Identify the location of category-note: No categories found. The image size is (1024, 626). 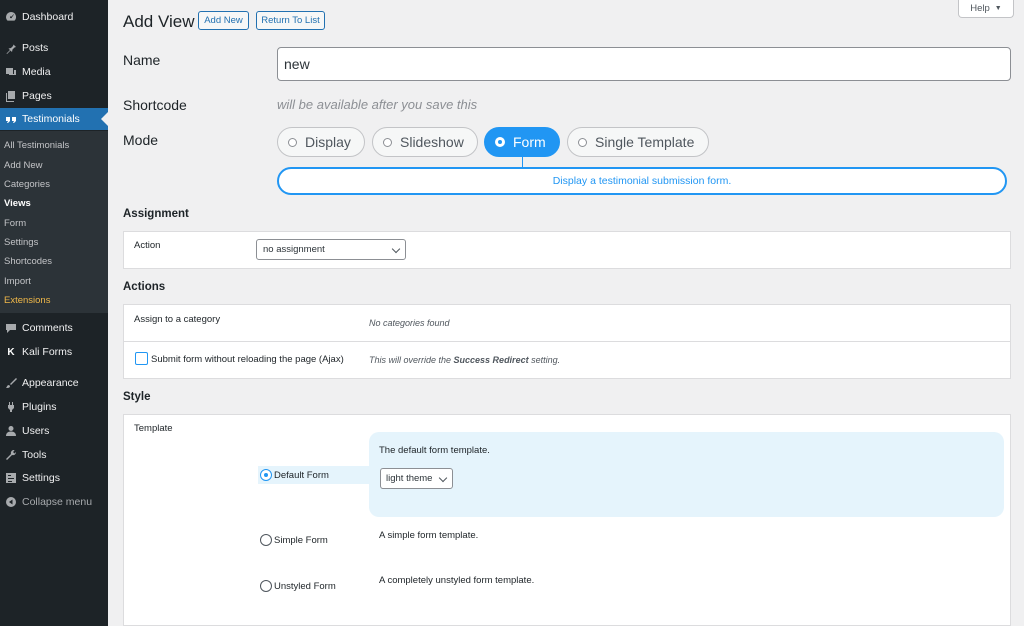
(409, 323).